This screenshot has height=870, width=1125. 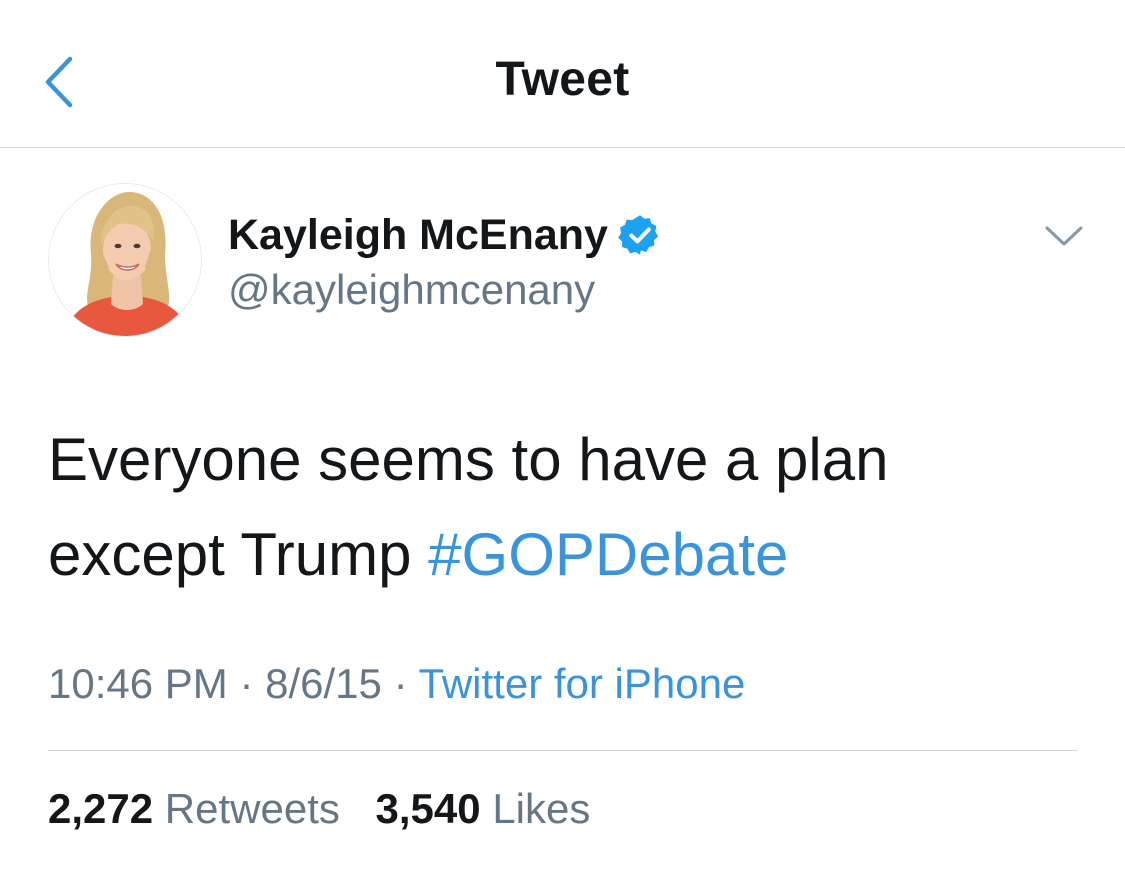 What do you see at coordinates (638, 235) in the screenshot?
I see `verified-badge-icon` at bounding box center [638, 235].